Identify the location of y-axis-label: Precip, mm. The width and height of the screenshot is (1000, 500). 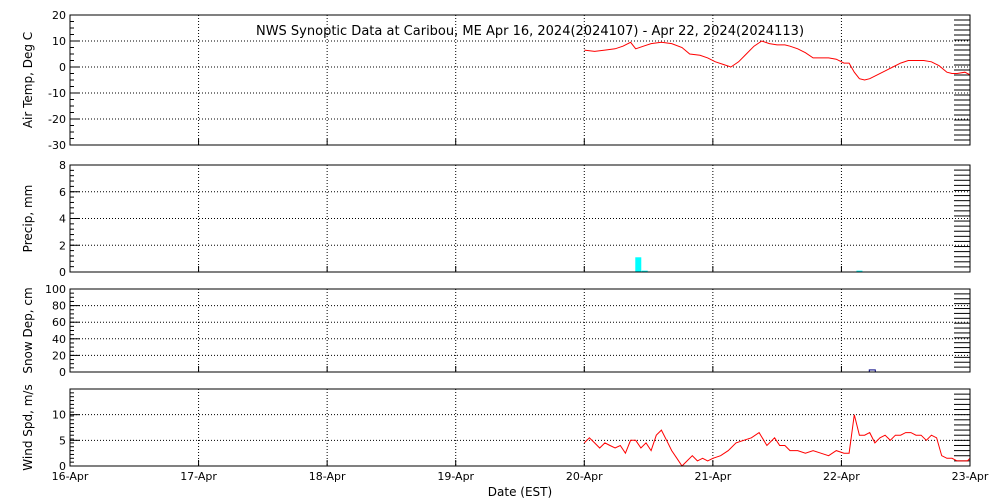
(28, 219).